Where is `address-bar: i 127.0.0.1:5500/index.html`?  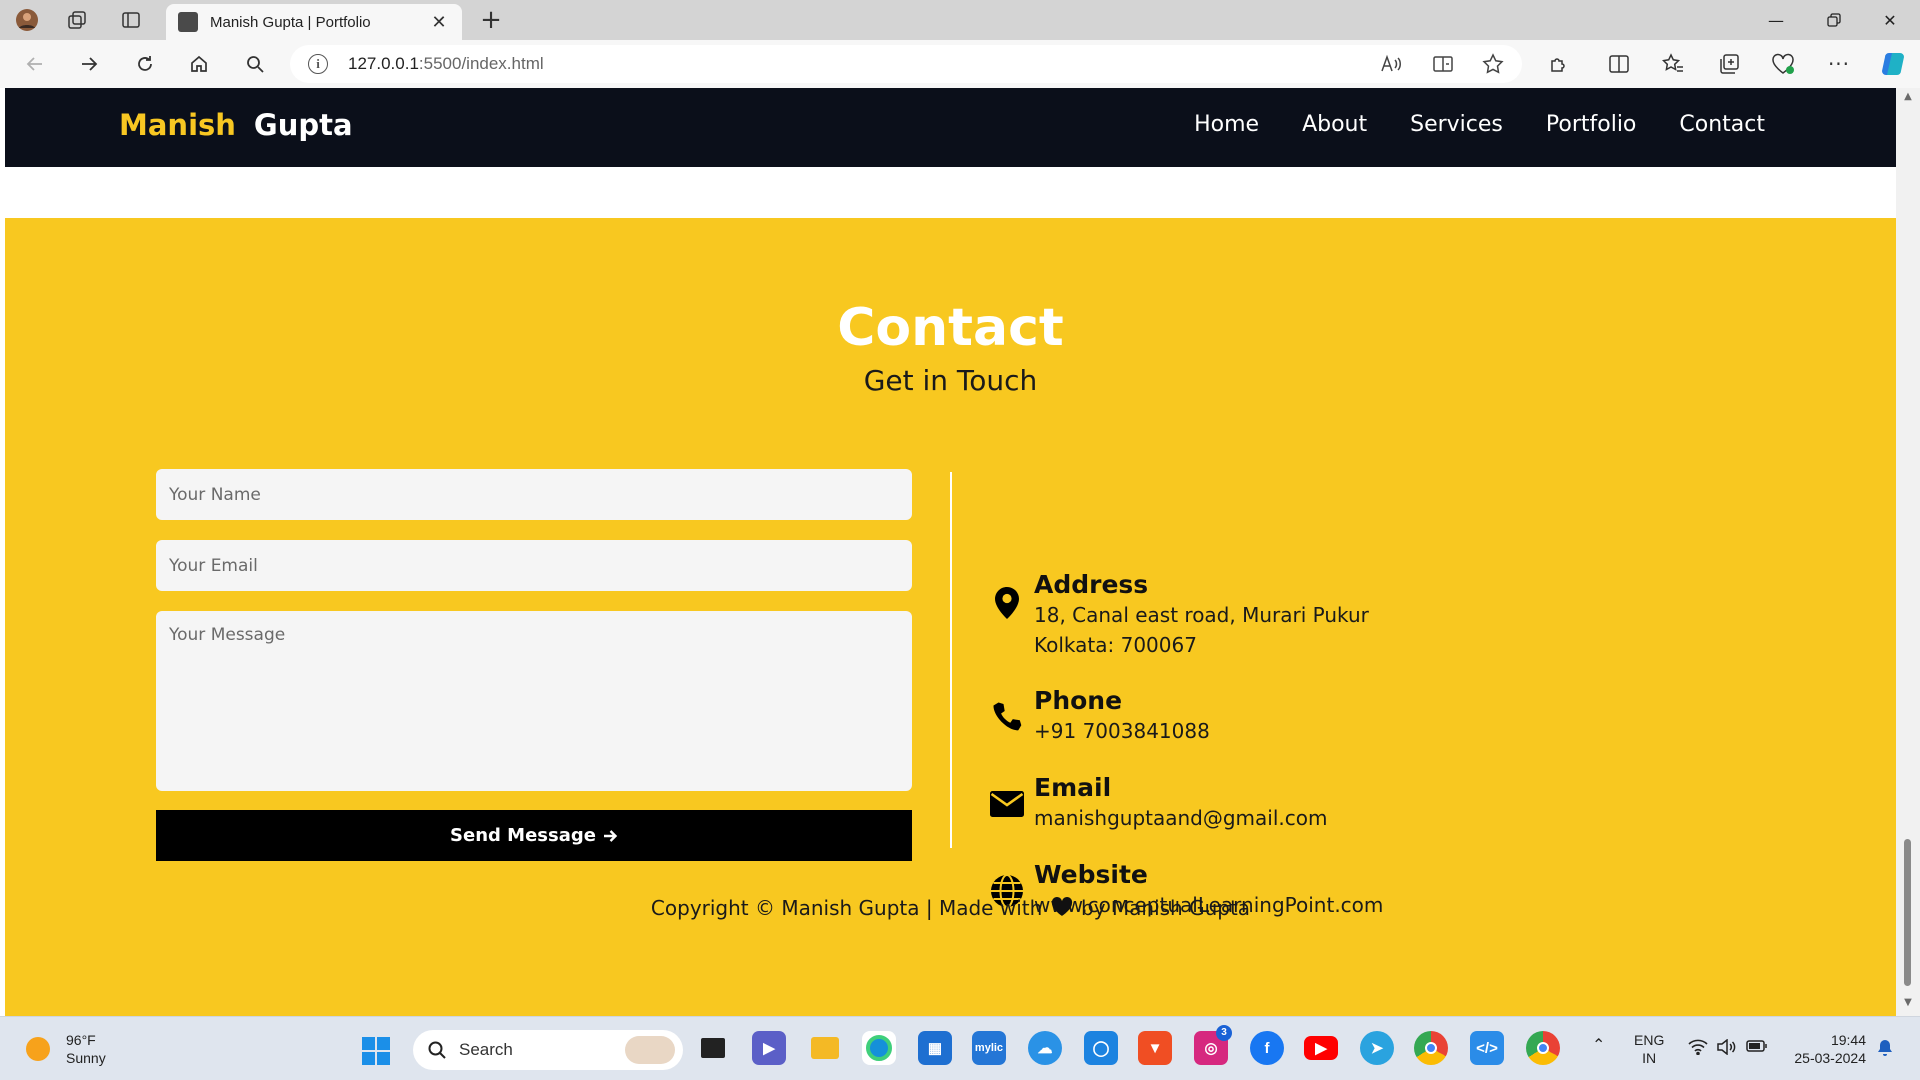 address-bar: i 127.0.0.1:5500/index.html is located at coordinates (906, 64).